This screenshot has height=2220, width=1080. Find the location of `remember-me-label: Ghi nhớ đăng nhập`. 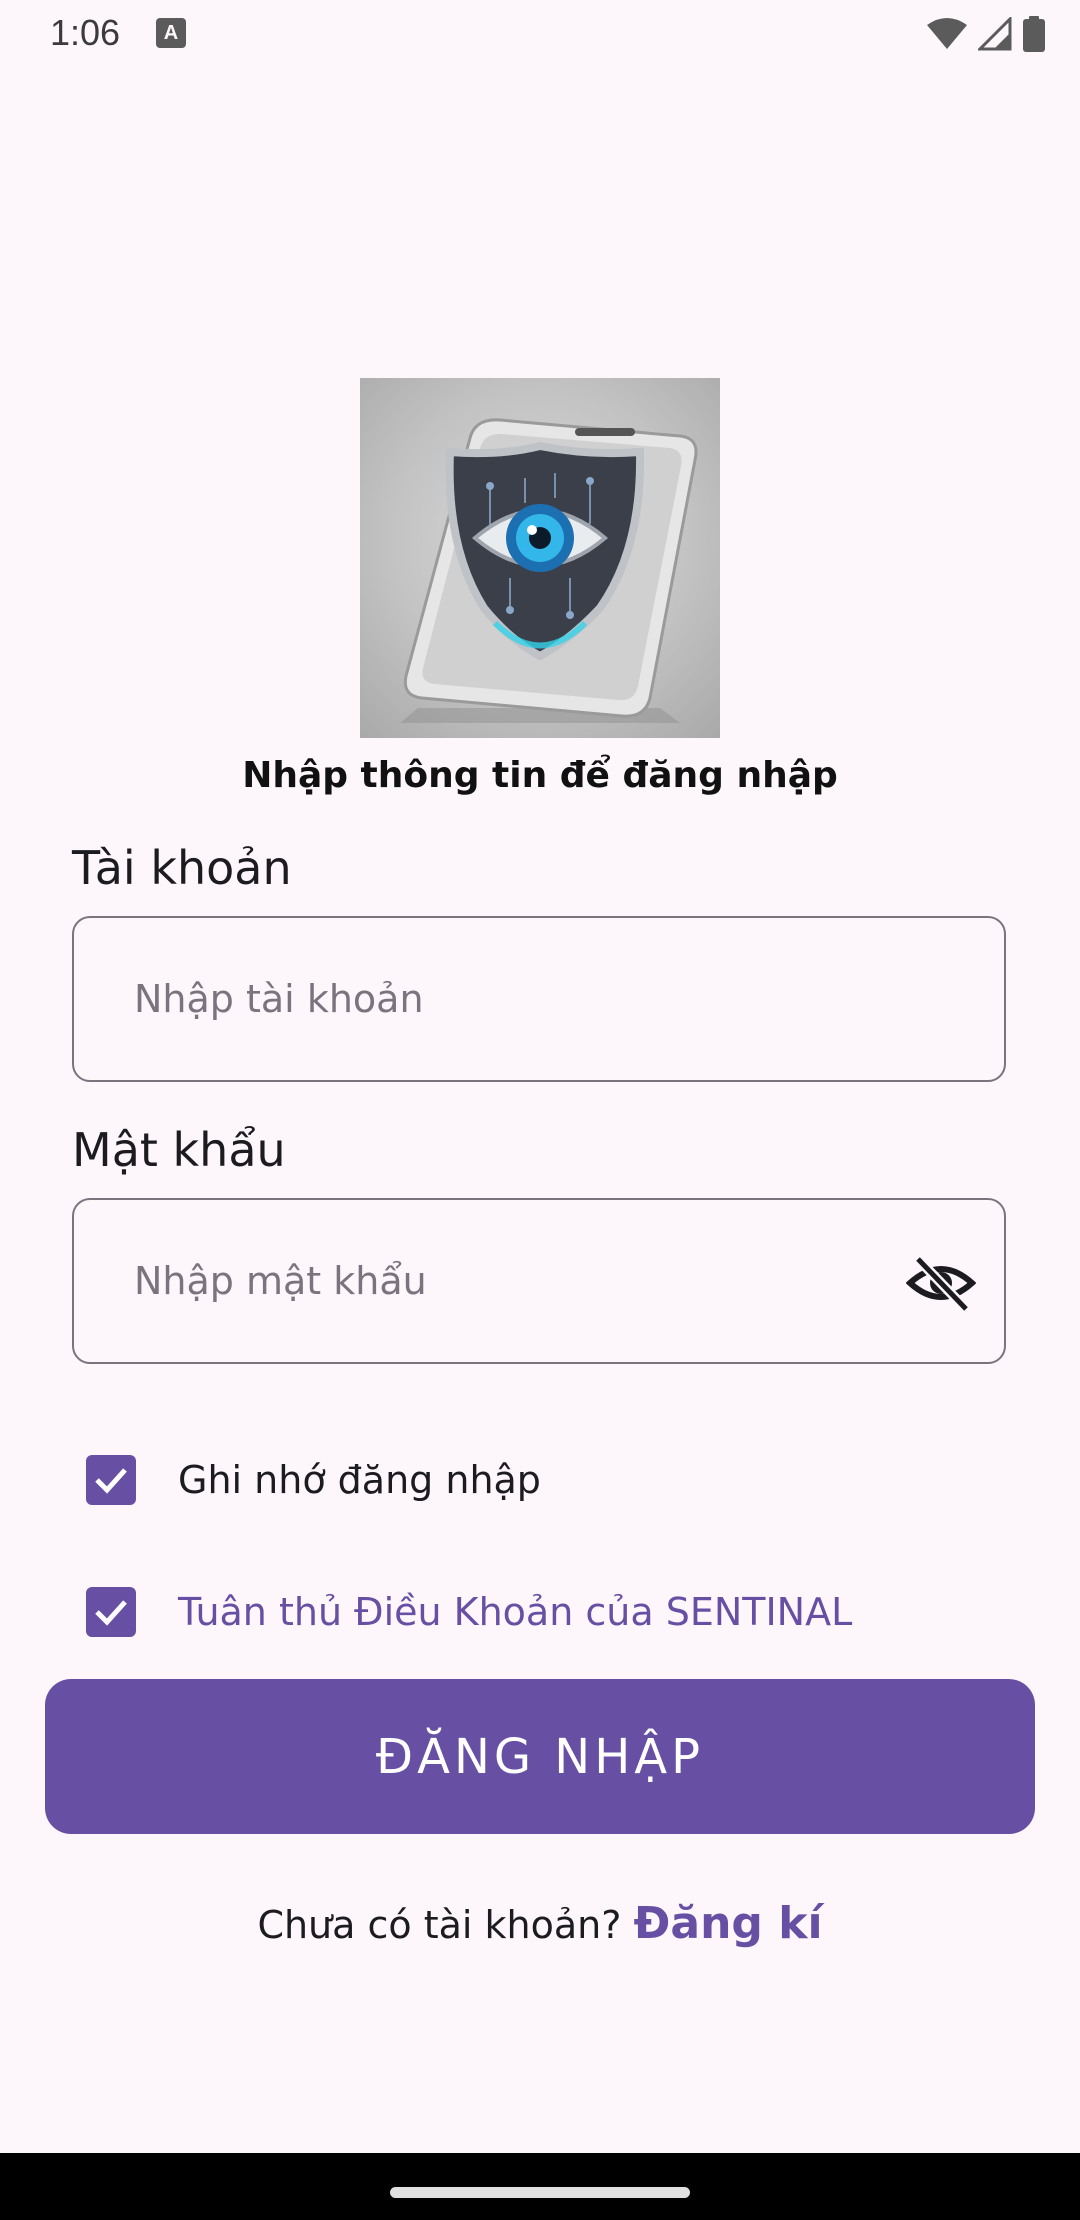

remember-me-label: Ghi nhớ đăng nhập is located at coordinates (359, 1480).